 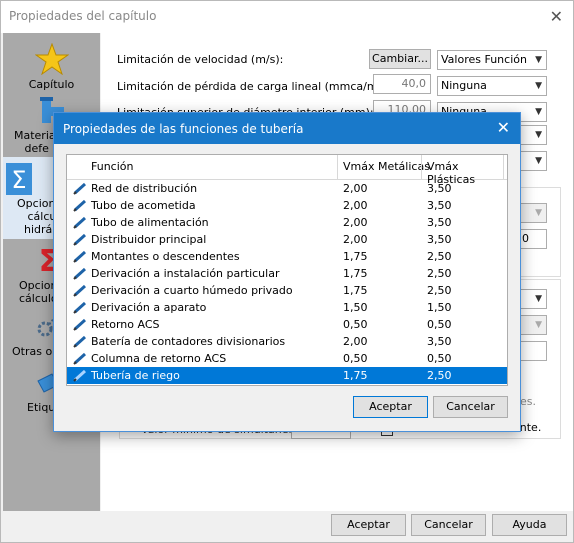 What do you see at coordinates (287, 170) in the screenshot?
I see `grid-header: Función Vmáx Metálicas Vmáx Plásticas` at bounding box center [287, 170].